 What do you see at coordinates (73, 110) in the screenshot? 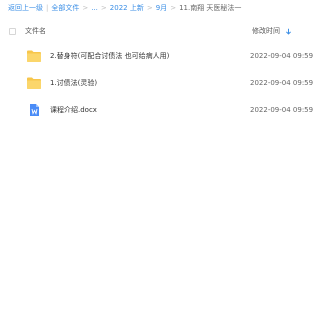
I see `file-name: 课程介绍.docx` at bounding box center [73, 110].